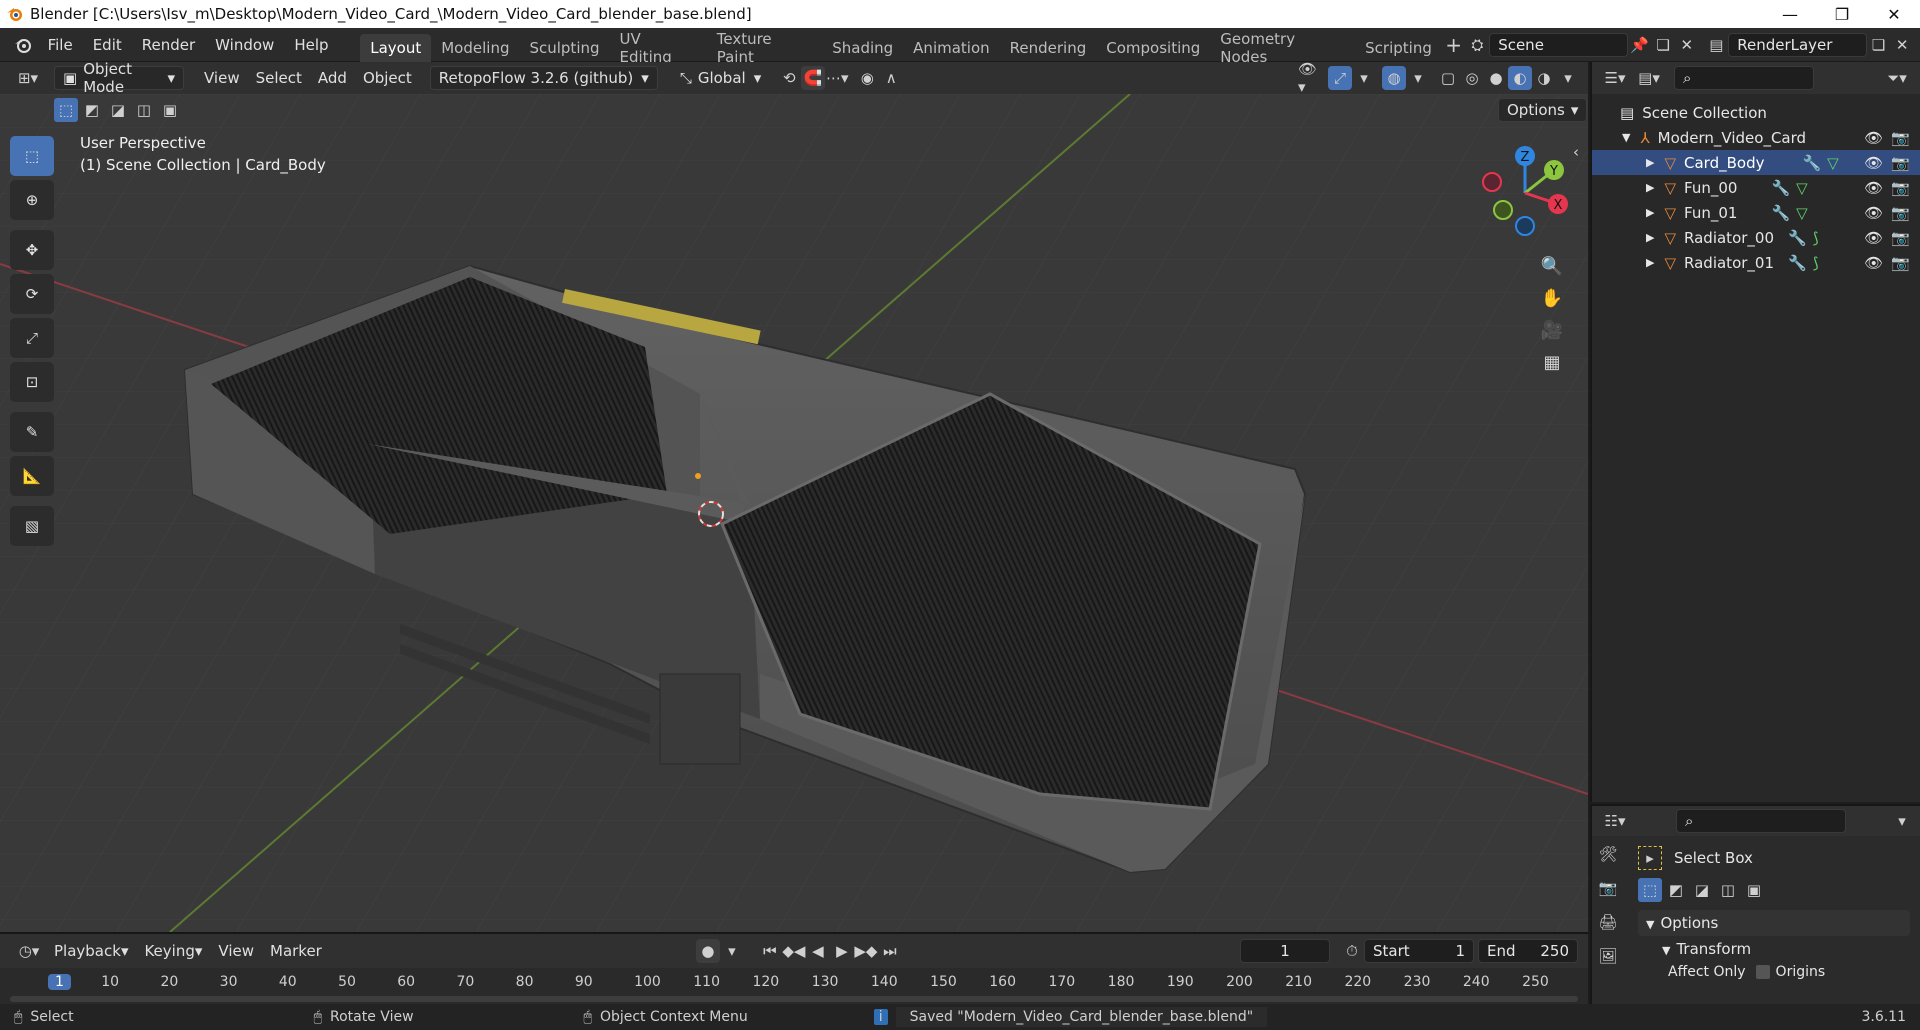  Describe the element at coordinates (837, 78) in the screenshot. I see `snap-target-icon: ⋯▾` at that location.